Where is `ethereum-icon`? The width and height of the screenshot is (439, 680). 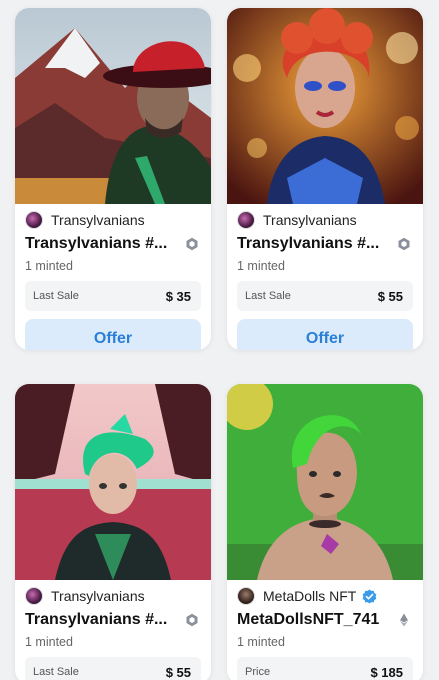
ethereum-icon is located at coordinates (404, 620).